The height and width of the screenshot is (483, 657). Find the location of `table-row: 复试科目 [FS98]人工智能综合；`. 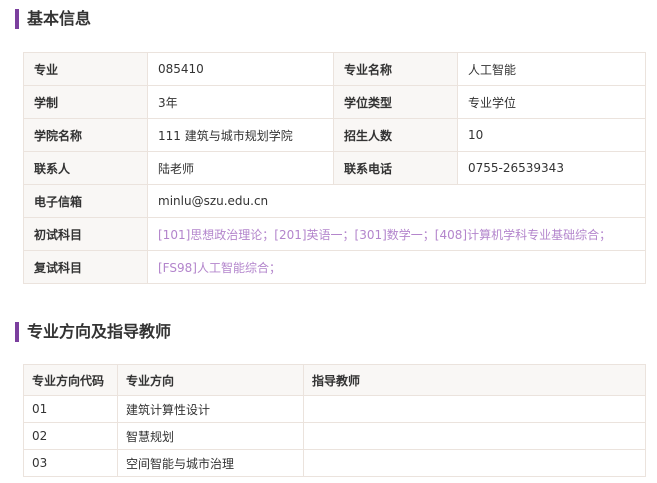

table-row: 复试科目 [FS98]人工智能综合； is located at coordinates (334, 267).